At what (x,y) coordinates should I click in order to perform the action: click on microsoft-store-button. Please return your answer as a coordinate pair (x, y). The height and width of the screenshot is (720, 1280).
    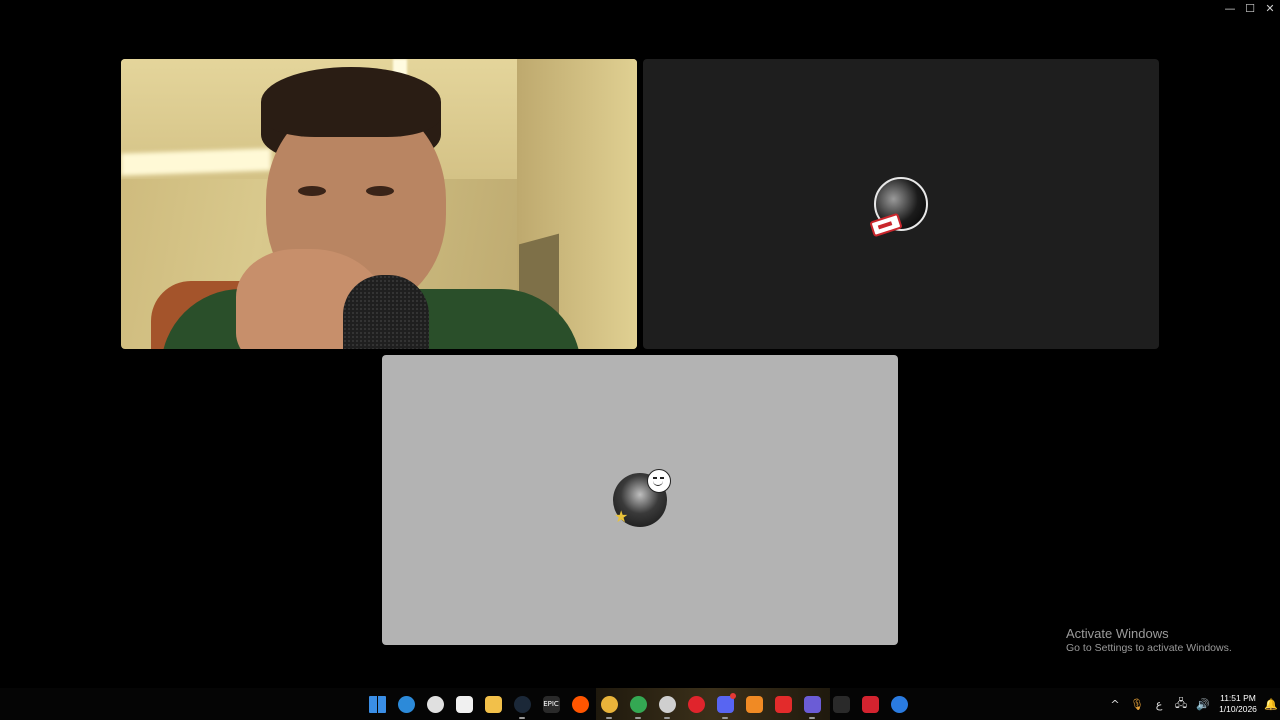
    Looking at the image, I should click on (464, 704).